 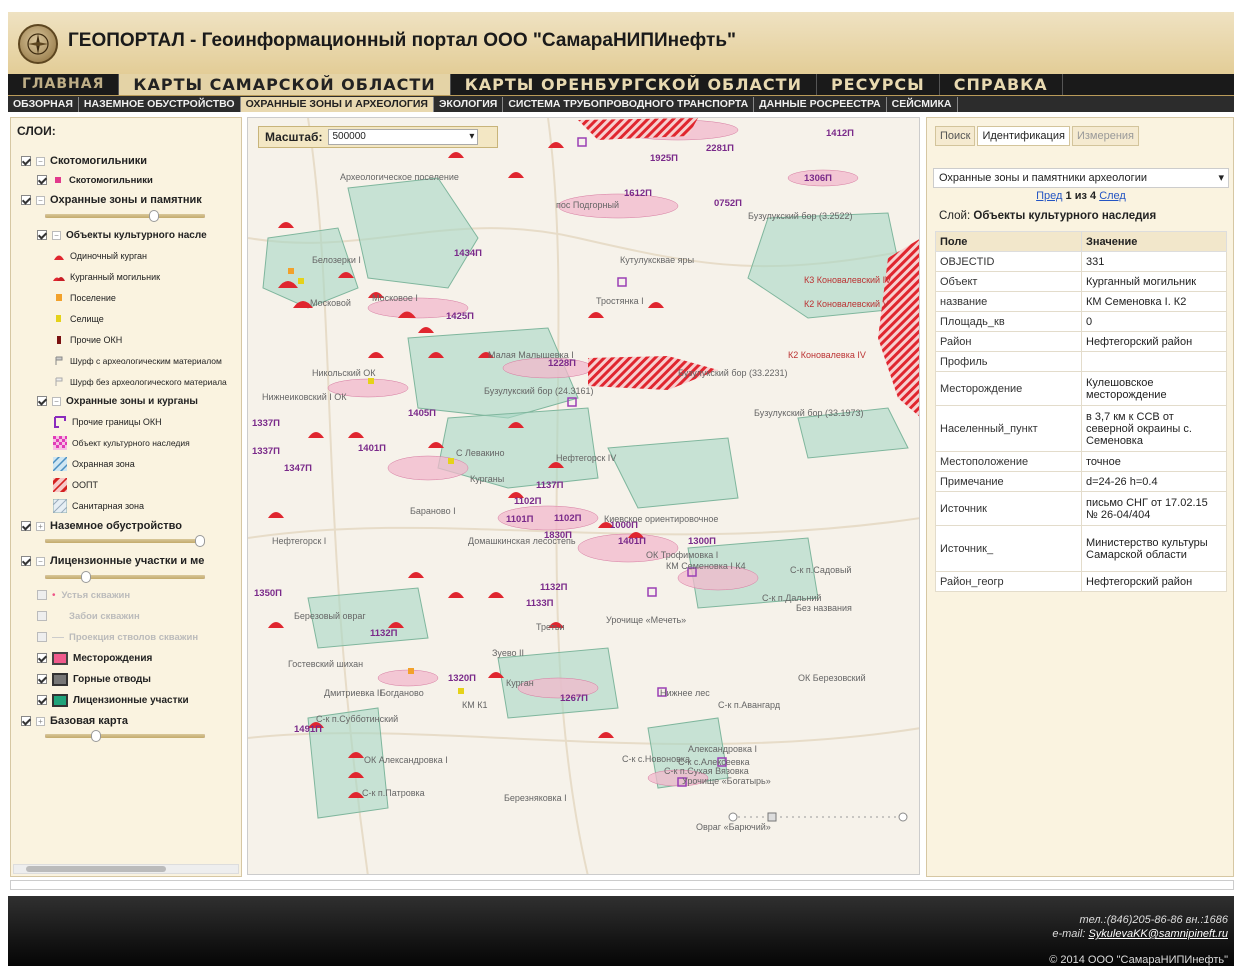 What do you see at coordinates (285, 84) in the screenshot?
I see `nav-main-samara-maps: КАРТЫ САМАРСКОЙ ОБЛАСТИ` at bounding box center [285, 84].